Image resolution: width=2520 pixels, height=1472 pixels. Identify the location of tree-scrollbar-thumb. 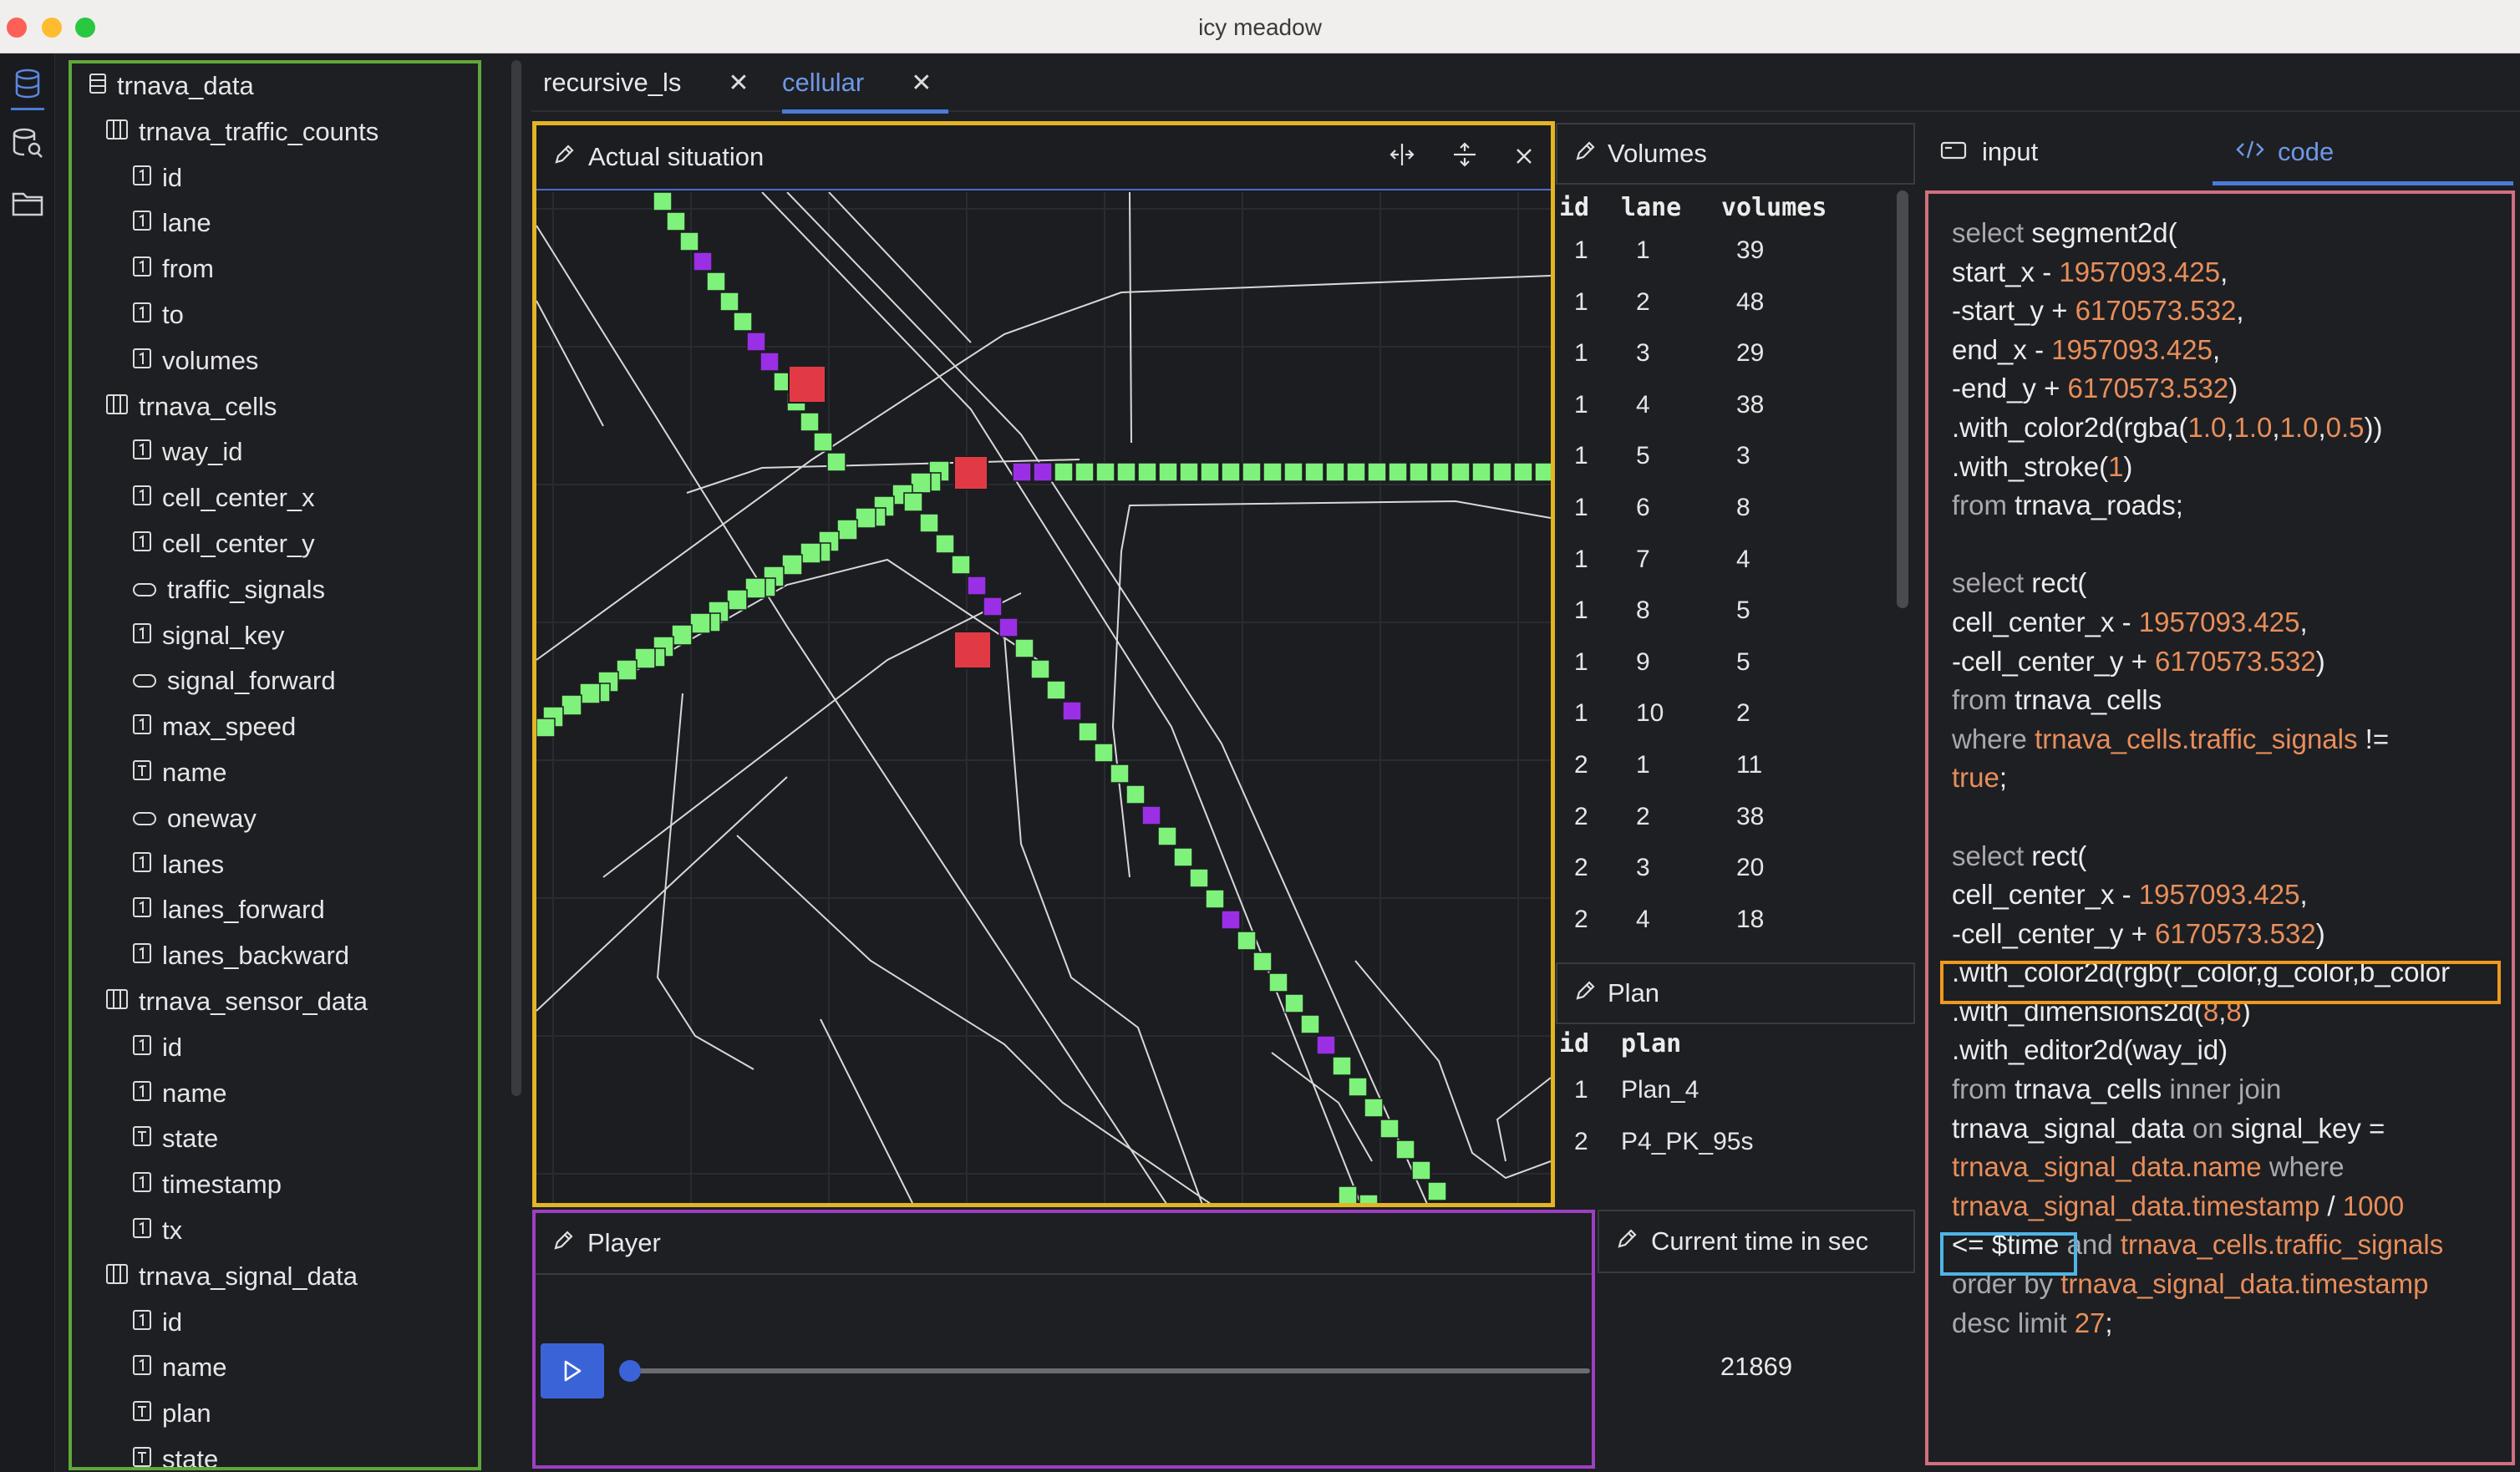
(516, 578).